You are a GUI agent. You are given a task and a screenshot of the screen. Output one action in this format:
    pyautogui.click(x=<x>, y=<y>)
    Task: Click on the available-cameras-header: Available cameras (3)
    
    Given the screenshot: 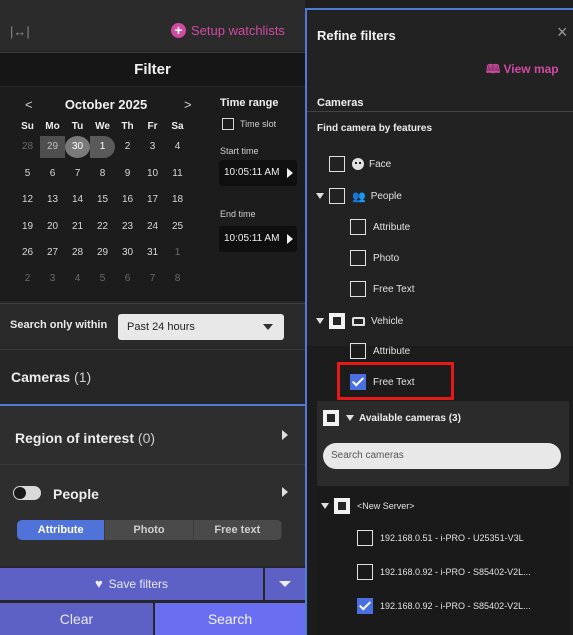 What is the action you would take?
    pyautogui.click(x=392, y=418)
    